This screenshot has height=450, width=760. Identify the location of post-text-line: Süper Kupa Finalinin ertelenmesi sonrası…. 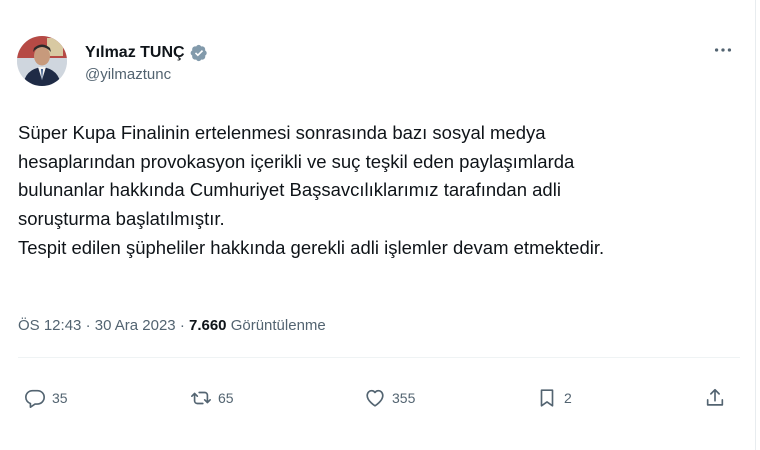
(282, 132).